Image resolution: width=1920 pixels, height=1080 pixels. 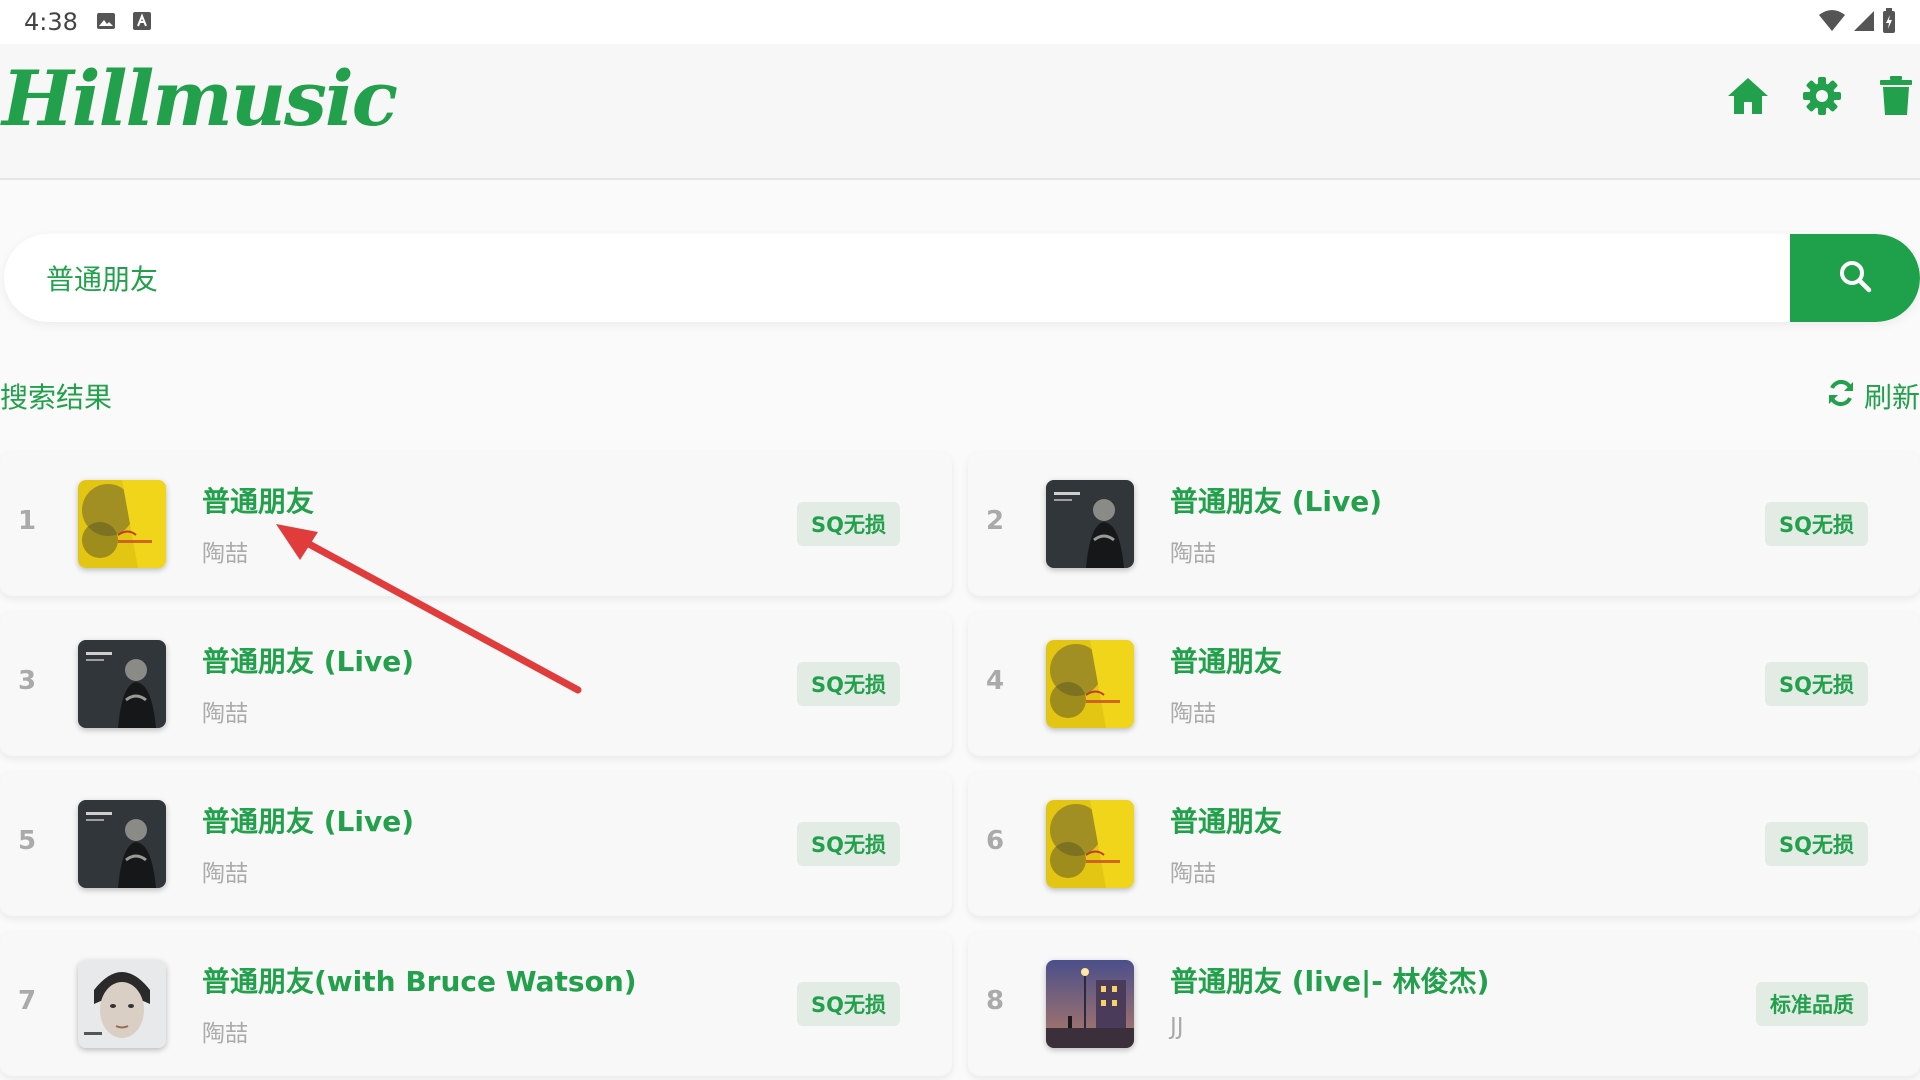 What do you see at coordinates (1832, 23) in the screenshot?
I see `wifi-icon` at bounding box center [1832, 23].